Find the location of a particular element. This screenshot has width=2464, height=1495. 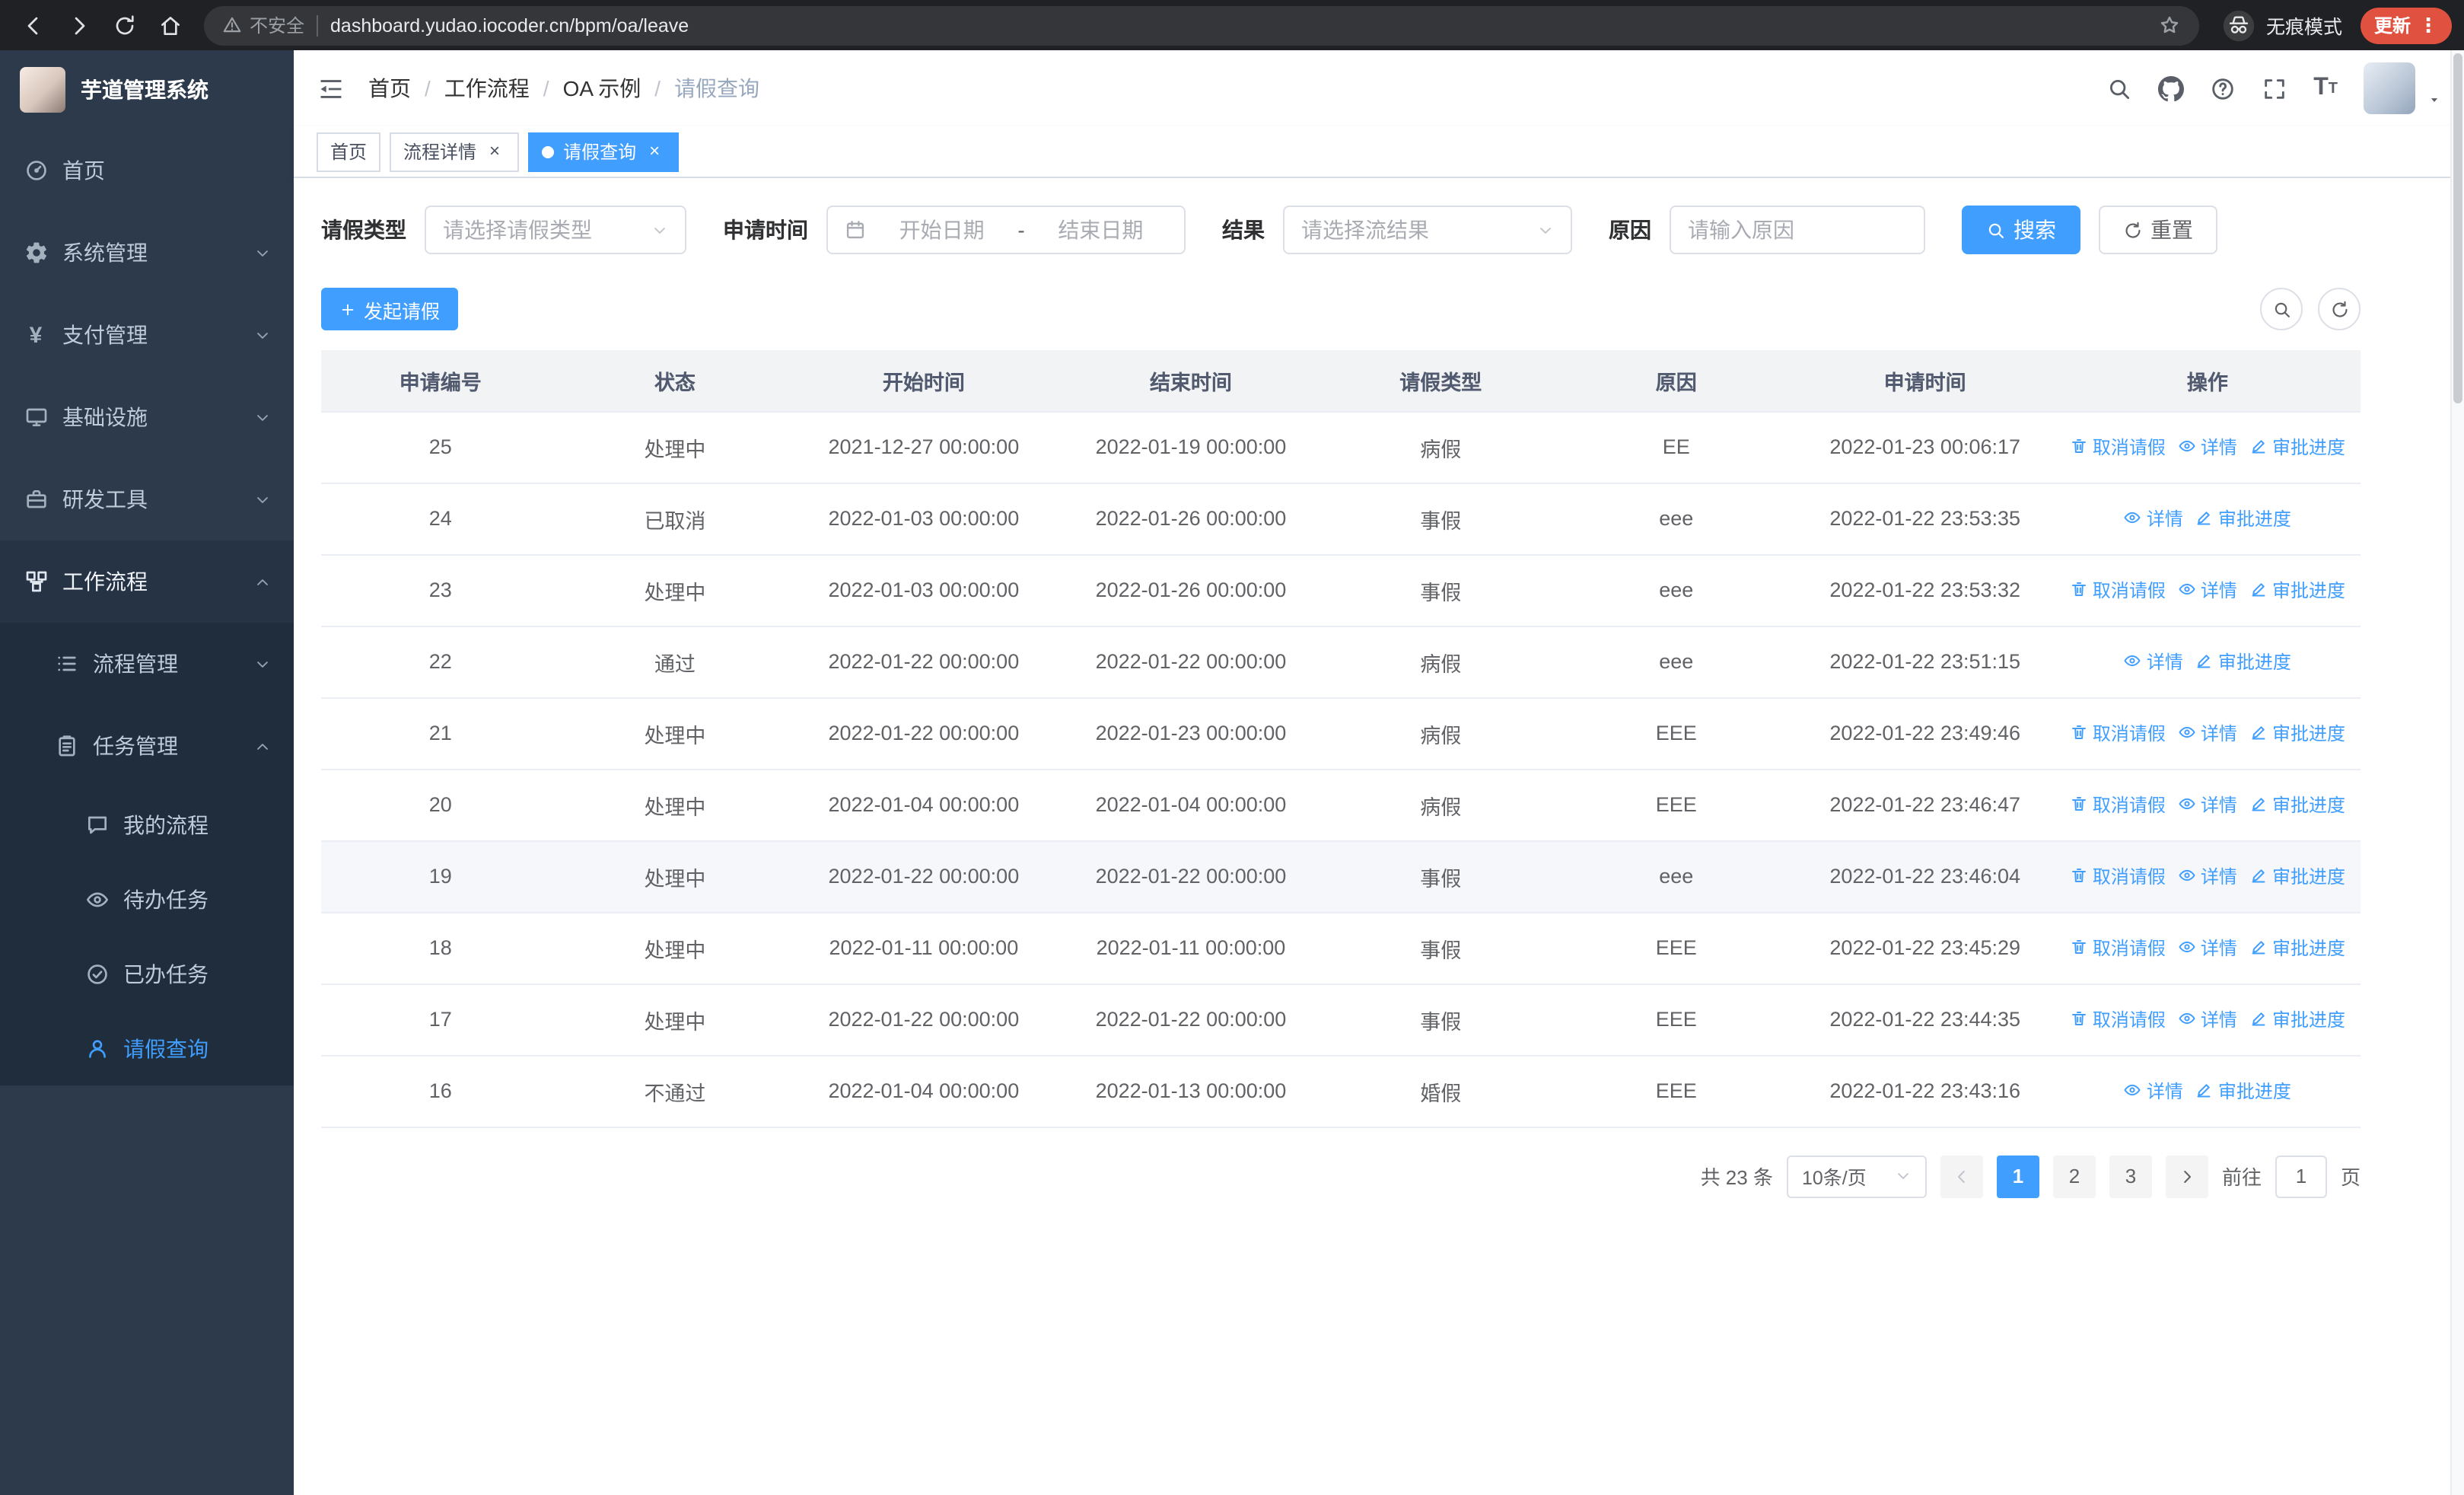

tab-process-detail: 流程详情 × is located at coordinates (455, 151).